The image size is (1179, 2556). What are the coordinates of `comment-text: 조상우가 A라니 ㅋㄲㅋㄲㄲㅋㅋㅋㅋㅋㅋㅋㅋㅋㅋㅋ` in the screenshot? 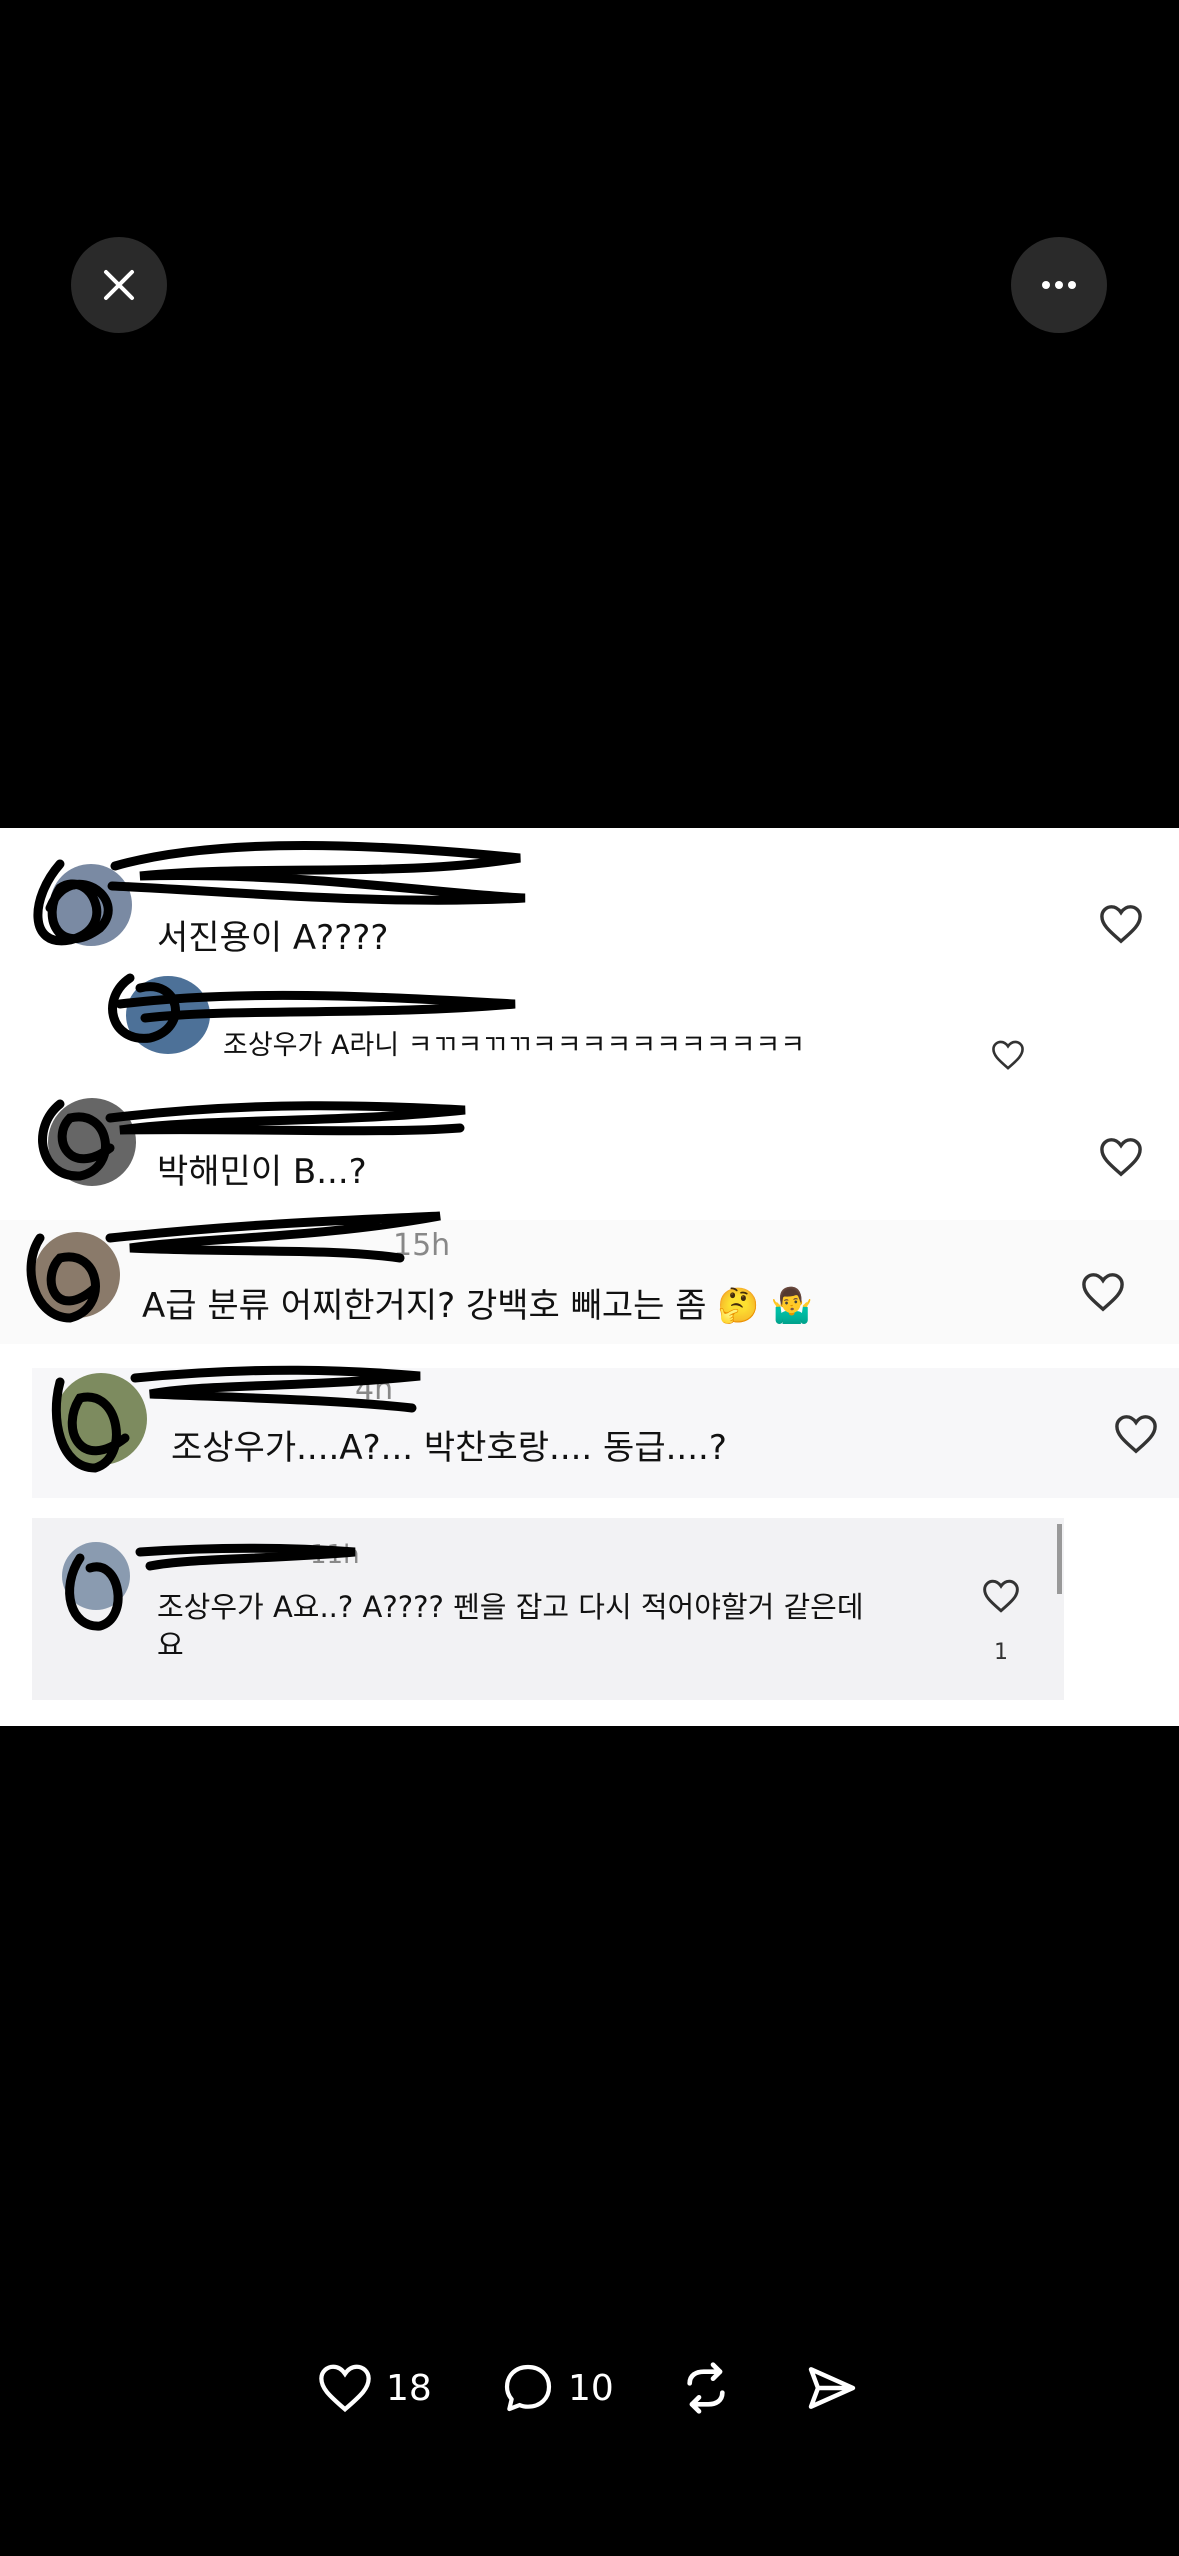 It's located at (514, 1045).